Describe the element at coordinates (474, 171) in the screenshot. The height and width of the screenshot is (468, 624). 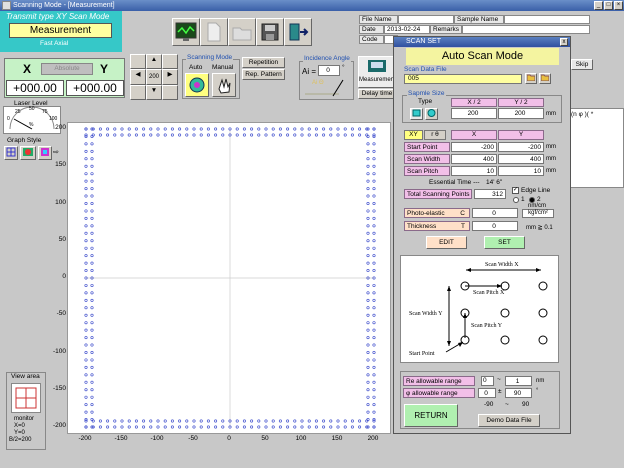
I see `pitch-x-input: 10` at that location.